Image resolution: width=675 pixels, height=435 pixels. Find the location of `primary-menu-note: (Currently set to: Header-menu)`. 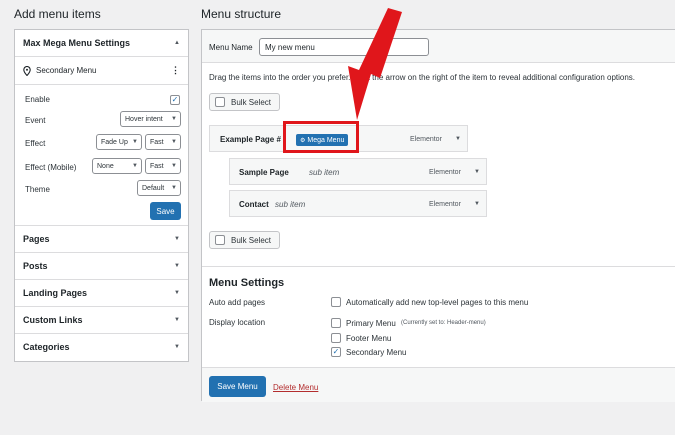

primary-menu-note: (Currently set to: Header-menu) is located at coordinates (443, 323).